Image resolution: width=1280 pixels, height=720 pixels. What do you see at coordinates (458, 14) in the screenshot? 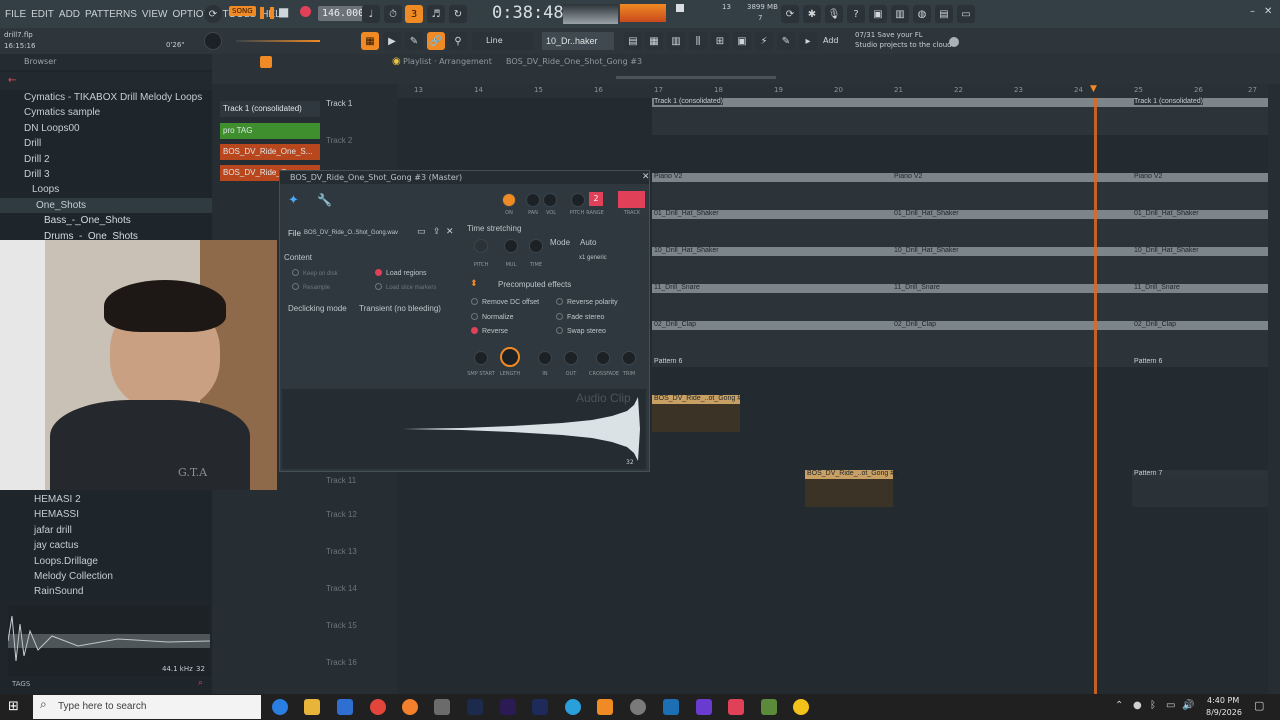
I see `loop-record-icon: ↻` at bounding box center [458, 14].